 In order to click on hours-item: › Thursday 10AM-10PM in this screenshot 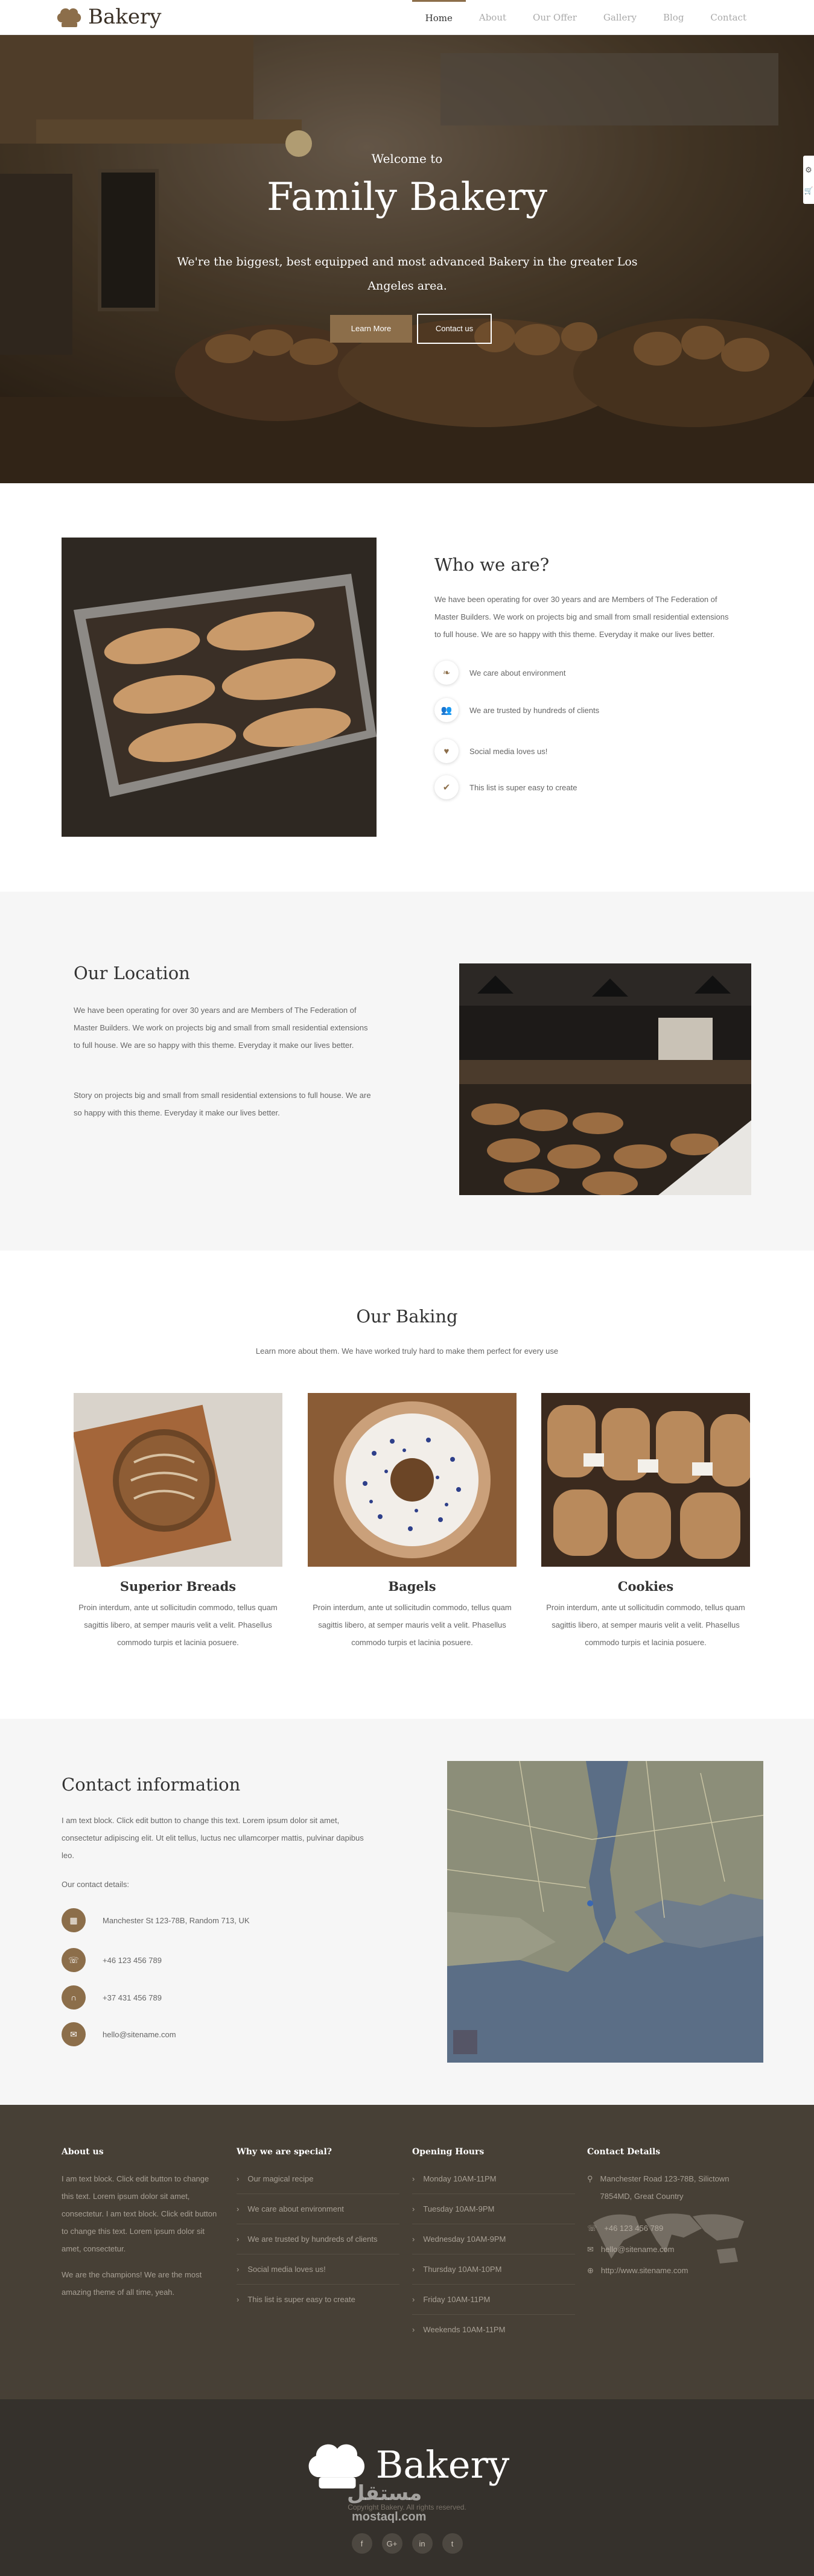, I will do `click(493, 2269)`.